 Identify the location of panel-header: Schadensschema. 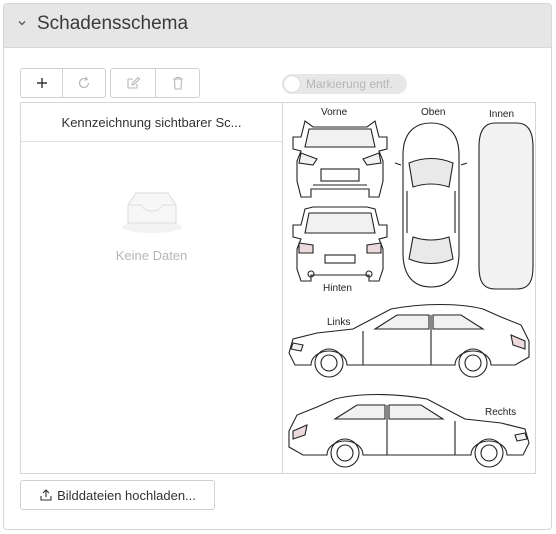
(277, 26).